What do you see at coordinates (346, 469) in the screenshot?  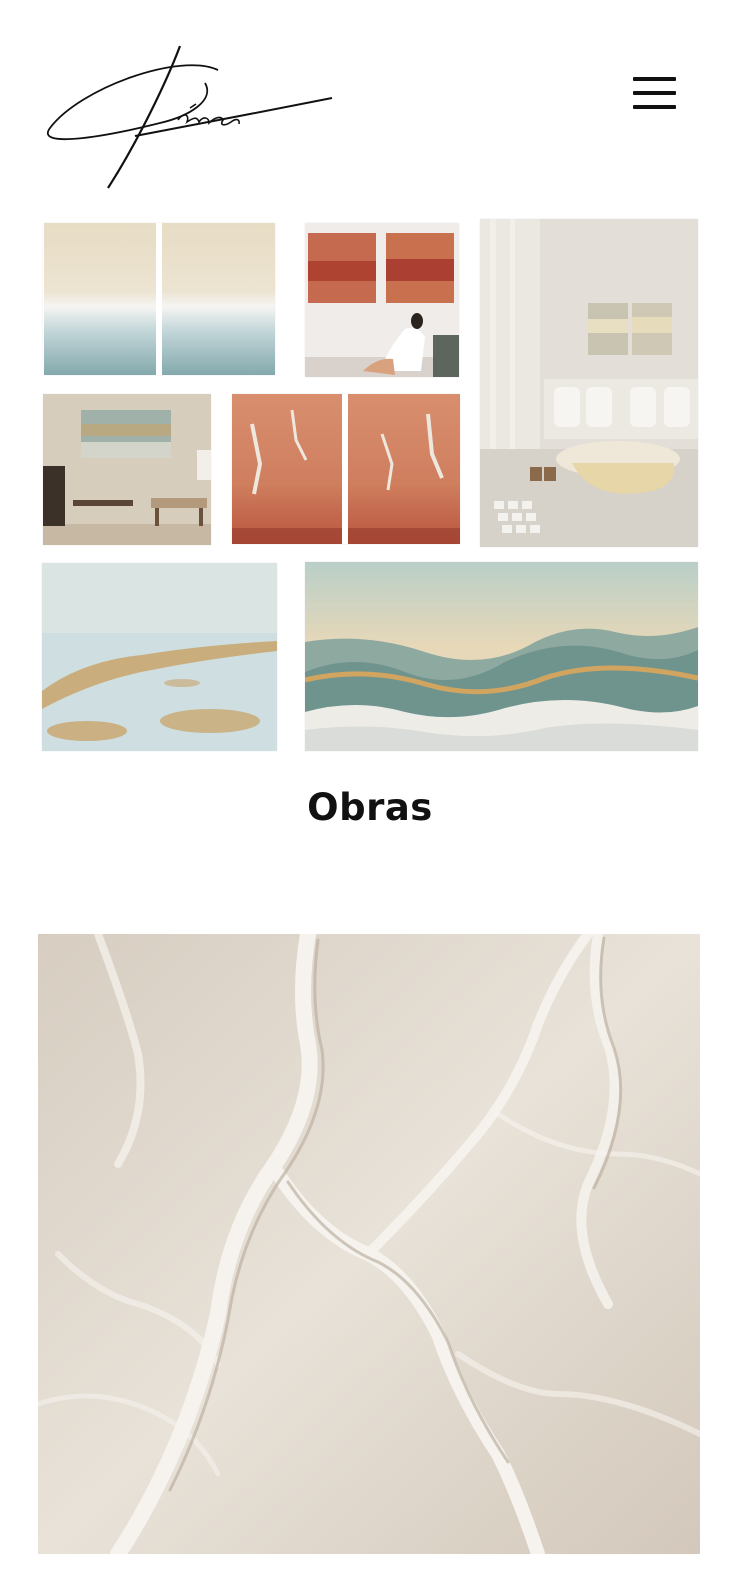 I see `gallery-item-terracotta-diptych` at bounding box center [346, 469].